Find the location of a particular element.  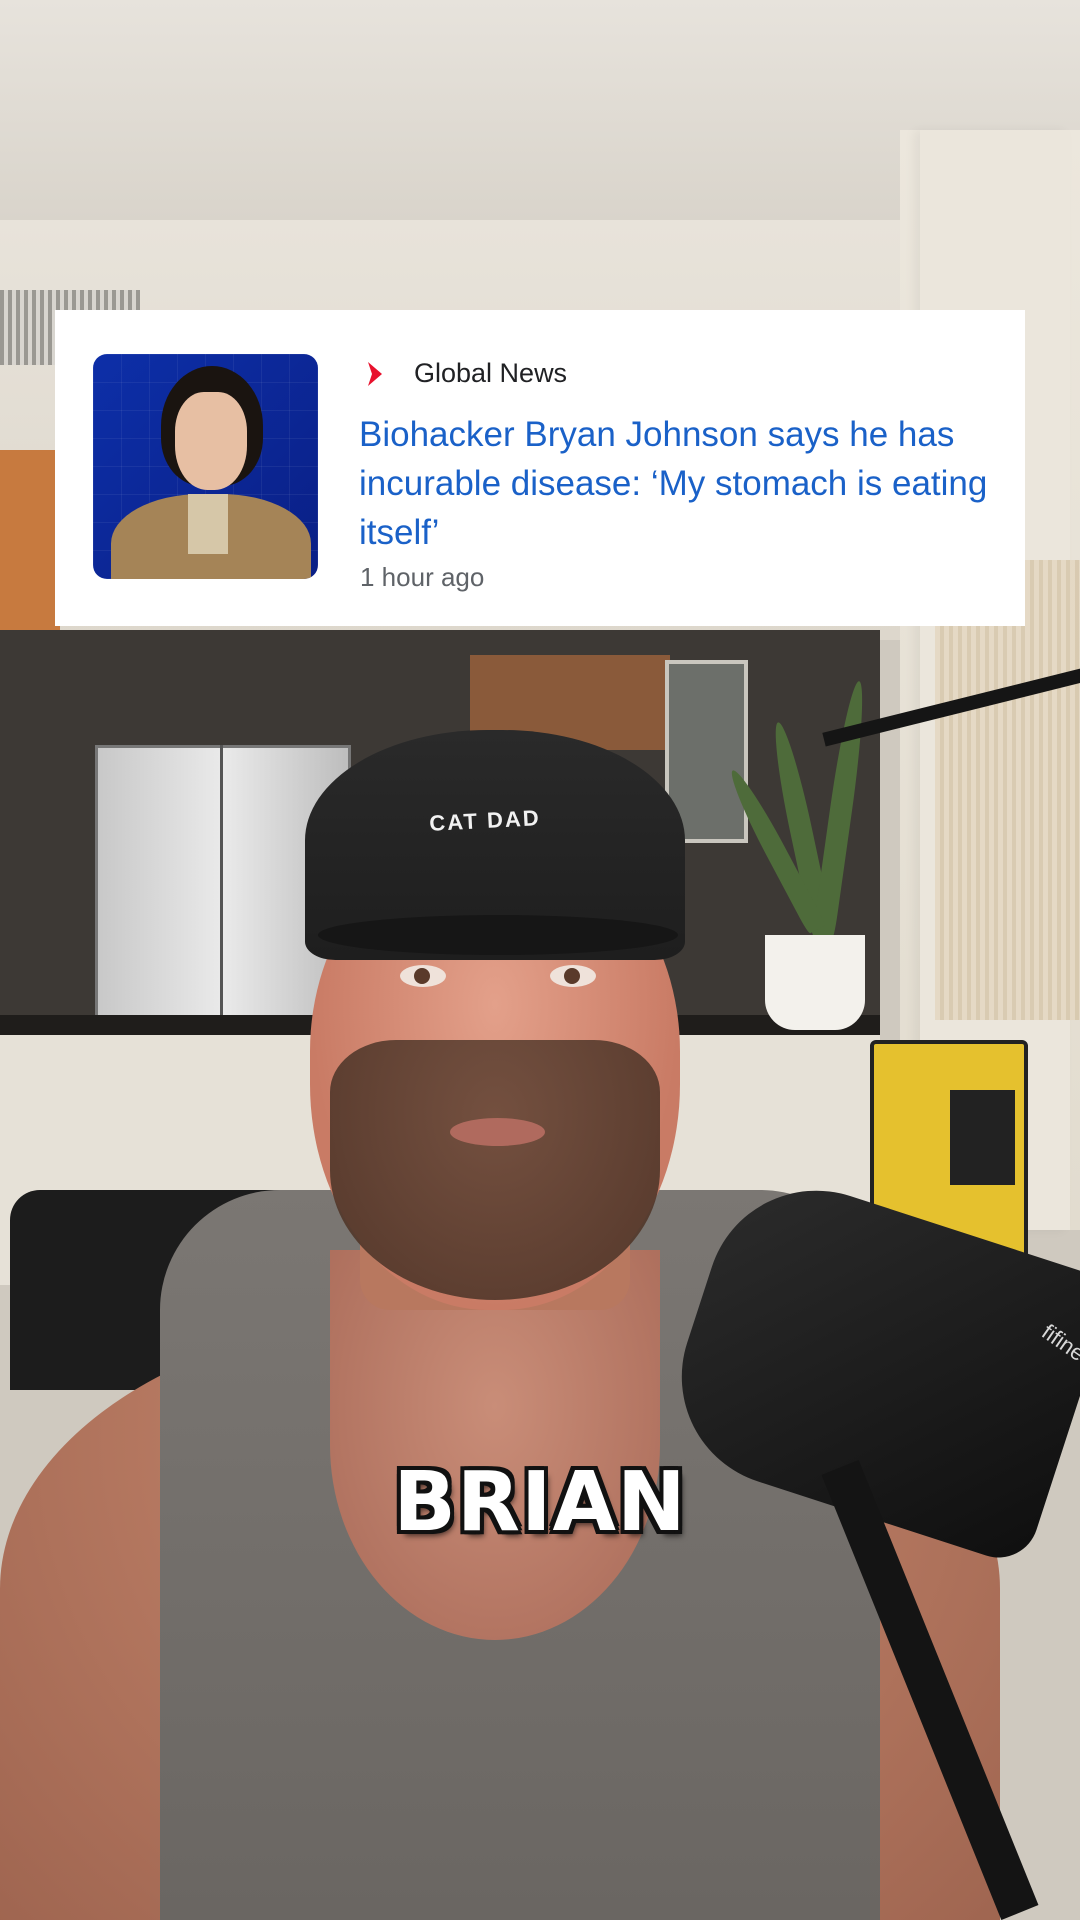

news-source-name: Global News is located at coordinates (491, 373).